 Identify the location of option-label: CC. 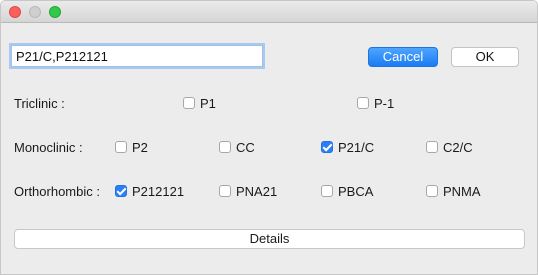
(245, 147).